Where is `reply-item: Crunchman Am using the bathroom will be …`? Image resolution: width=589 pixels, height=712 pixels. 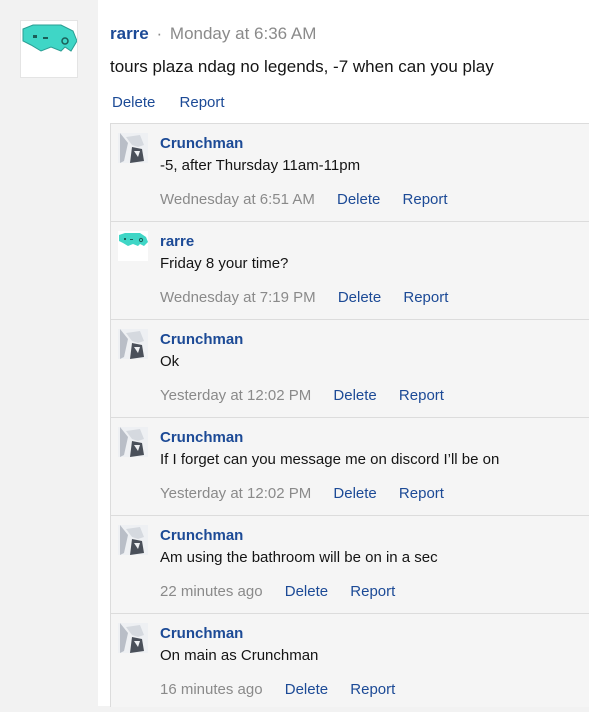 reply-item: Crunchman Am using the bathroom will be … is located at coordinates (350, 565).